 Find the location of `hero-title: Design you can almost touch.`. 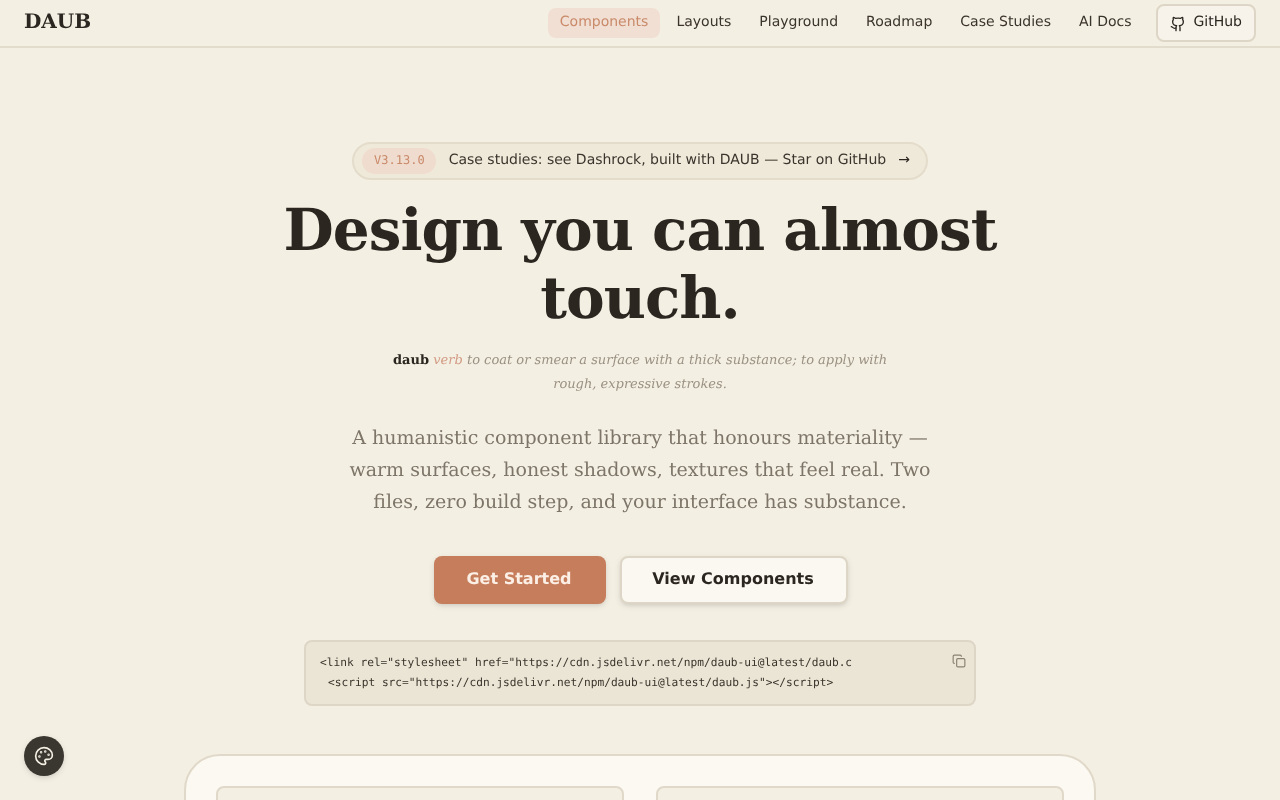

hero-title: Design you can almost touch. is located at coordinates (640, 264).